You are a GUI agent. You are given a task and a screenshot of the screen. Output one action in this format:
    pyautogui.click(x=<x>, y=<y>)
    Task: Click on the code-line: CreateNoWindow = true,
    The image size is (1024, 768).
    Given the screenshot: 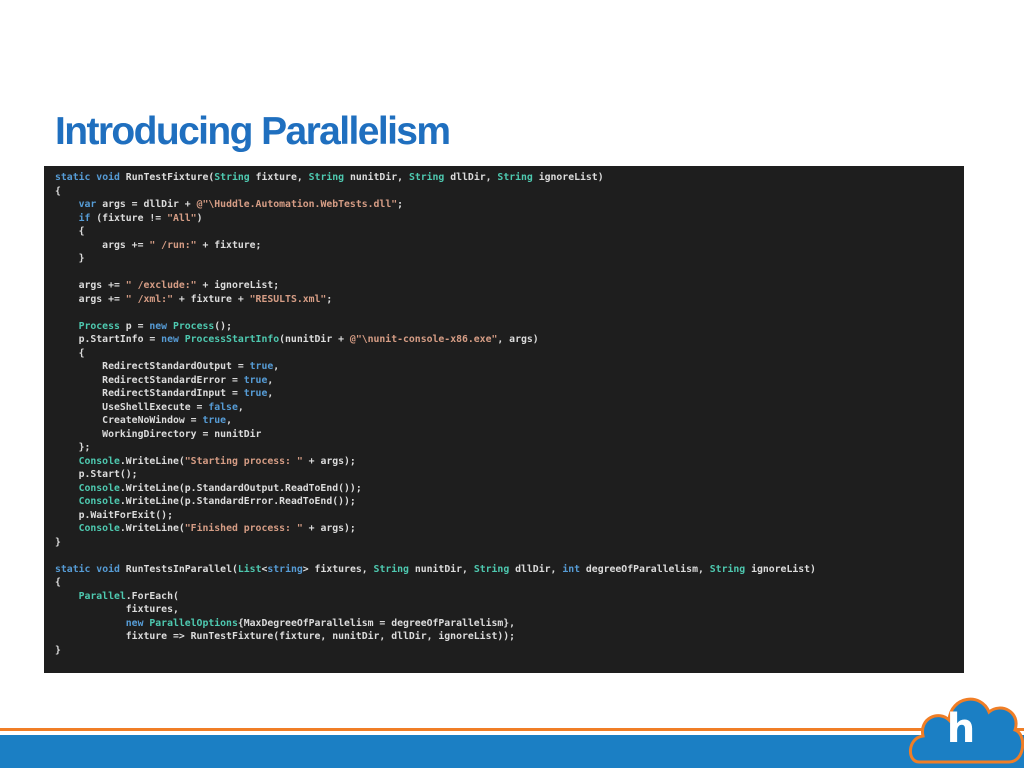 What is the action you would take?
    pyautogui.click(x=509, y=421)
    